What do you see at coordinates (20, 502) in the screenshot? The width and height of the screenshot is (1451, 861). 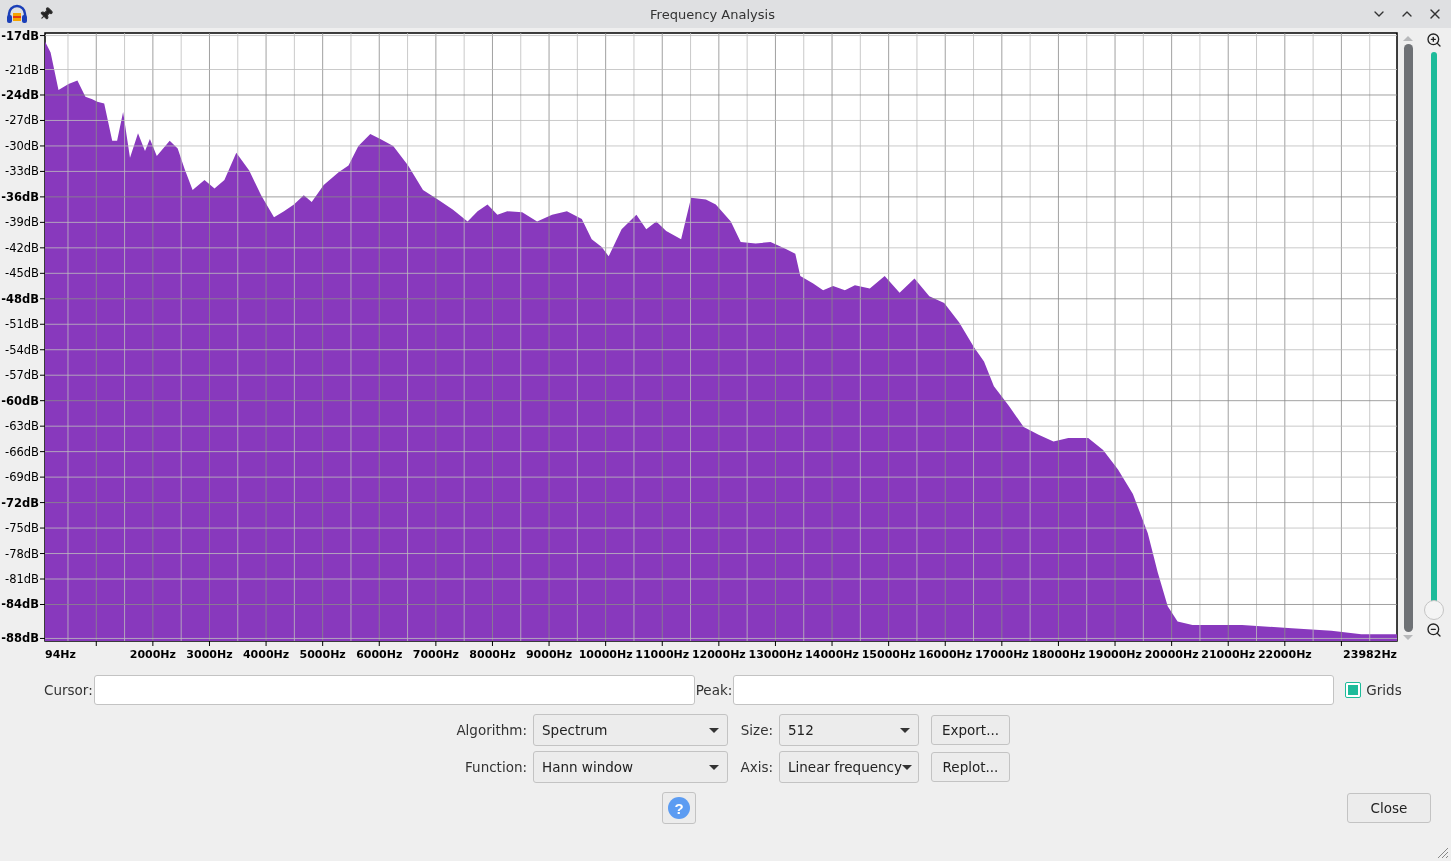 I see `y-axis-label: -72dB` at bounding box center [20, 502].